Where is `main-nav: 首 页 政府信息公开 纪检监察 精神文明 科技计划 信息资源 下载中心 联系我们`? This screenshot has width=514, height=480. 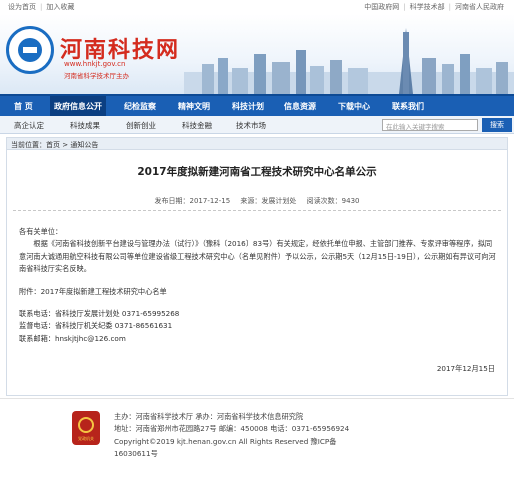
main-nav: 首 页 政府信息公开 纪检监察 精神文明 科技计划 信息资源 下载中心 联系我们 is located at coordinates (257, 105).